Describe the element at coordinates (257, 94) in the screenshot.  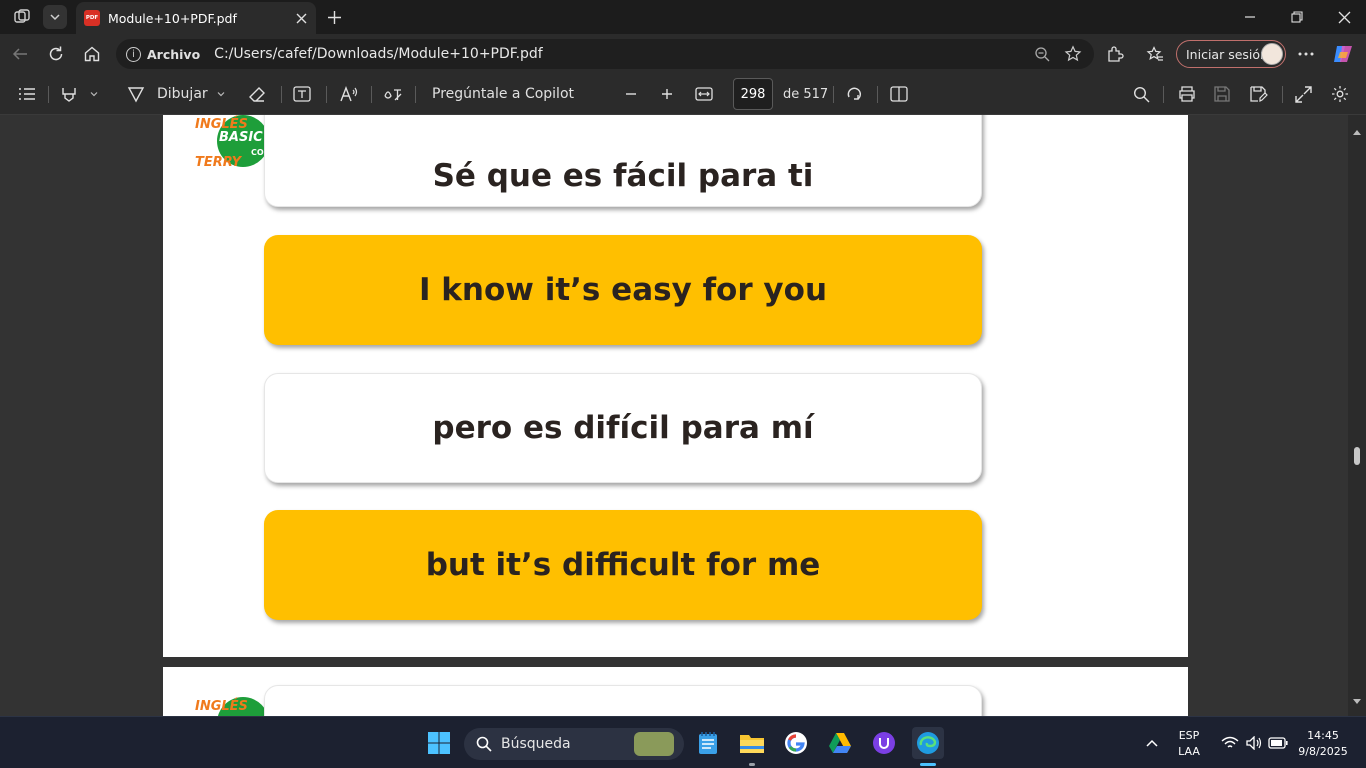
I see `eraser-icon` at that location.